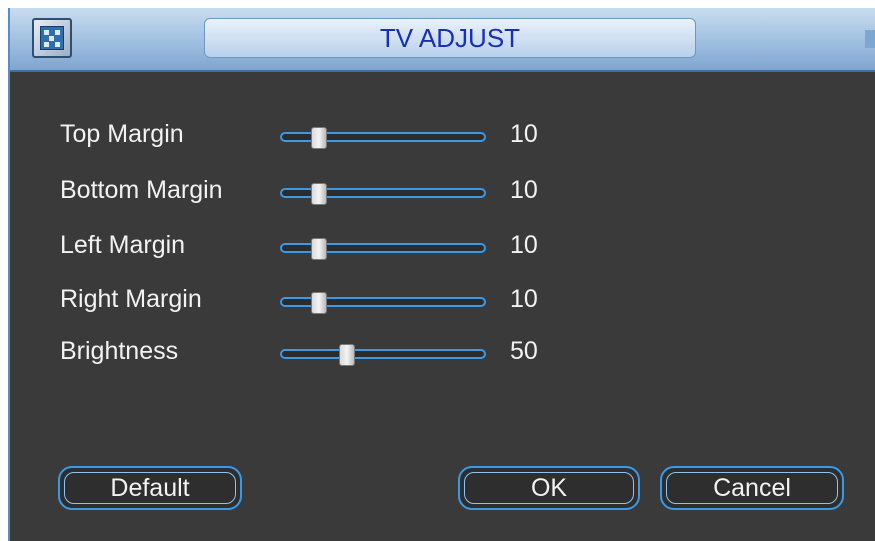 The width and height of the screenshot is (875, 541). What do you see at coordinates (122, 134) in the screenshot?
I see `setting-label: Top Margin` at bounding box center [122, 134].